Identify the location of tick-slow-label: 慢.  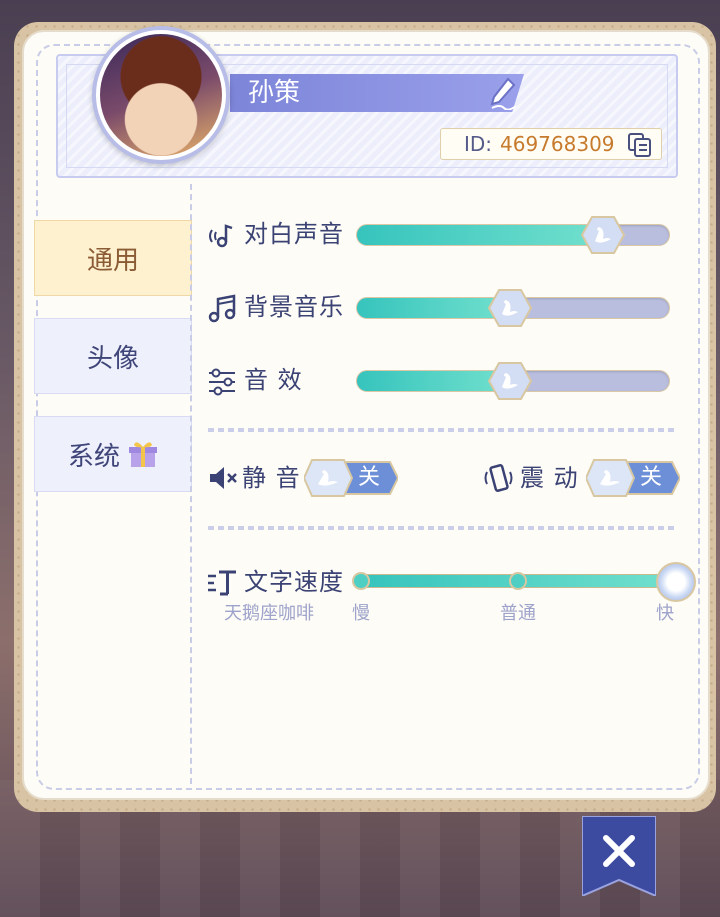
(361, 613).